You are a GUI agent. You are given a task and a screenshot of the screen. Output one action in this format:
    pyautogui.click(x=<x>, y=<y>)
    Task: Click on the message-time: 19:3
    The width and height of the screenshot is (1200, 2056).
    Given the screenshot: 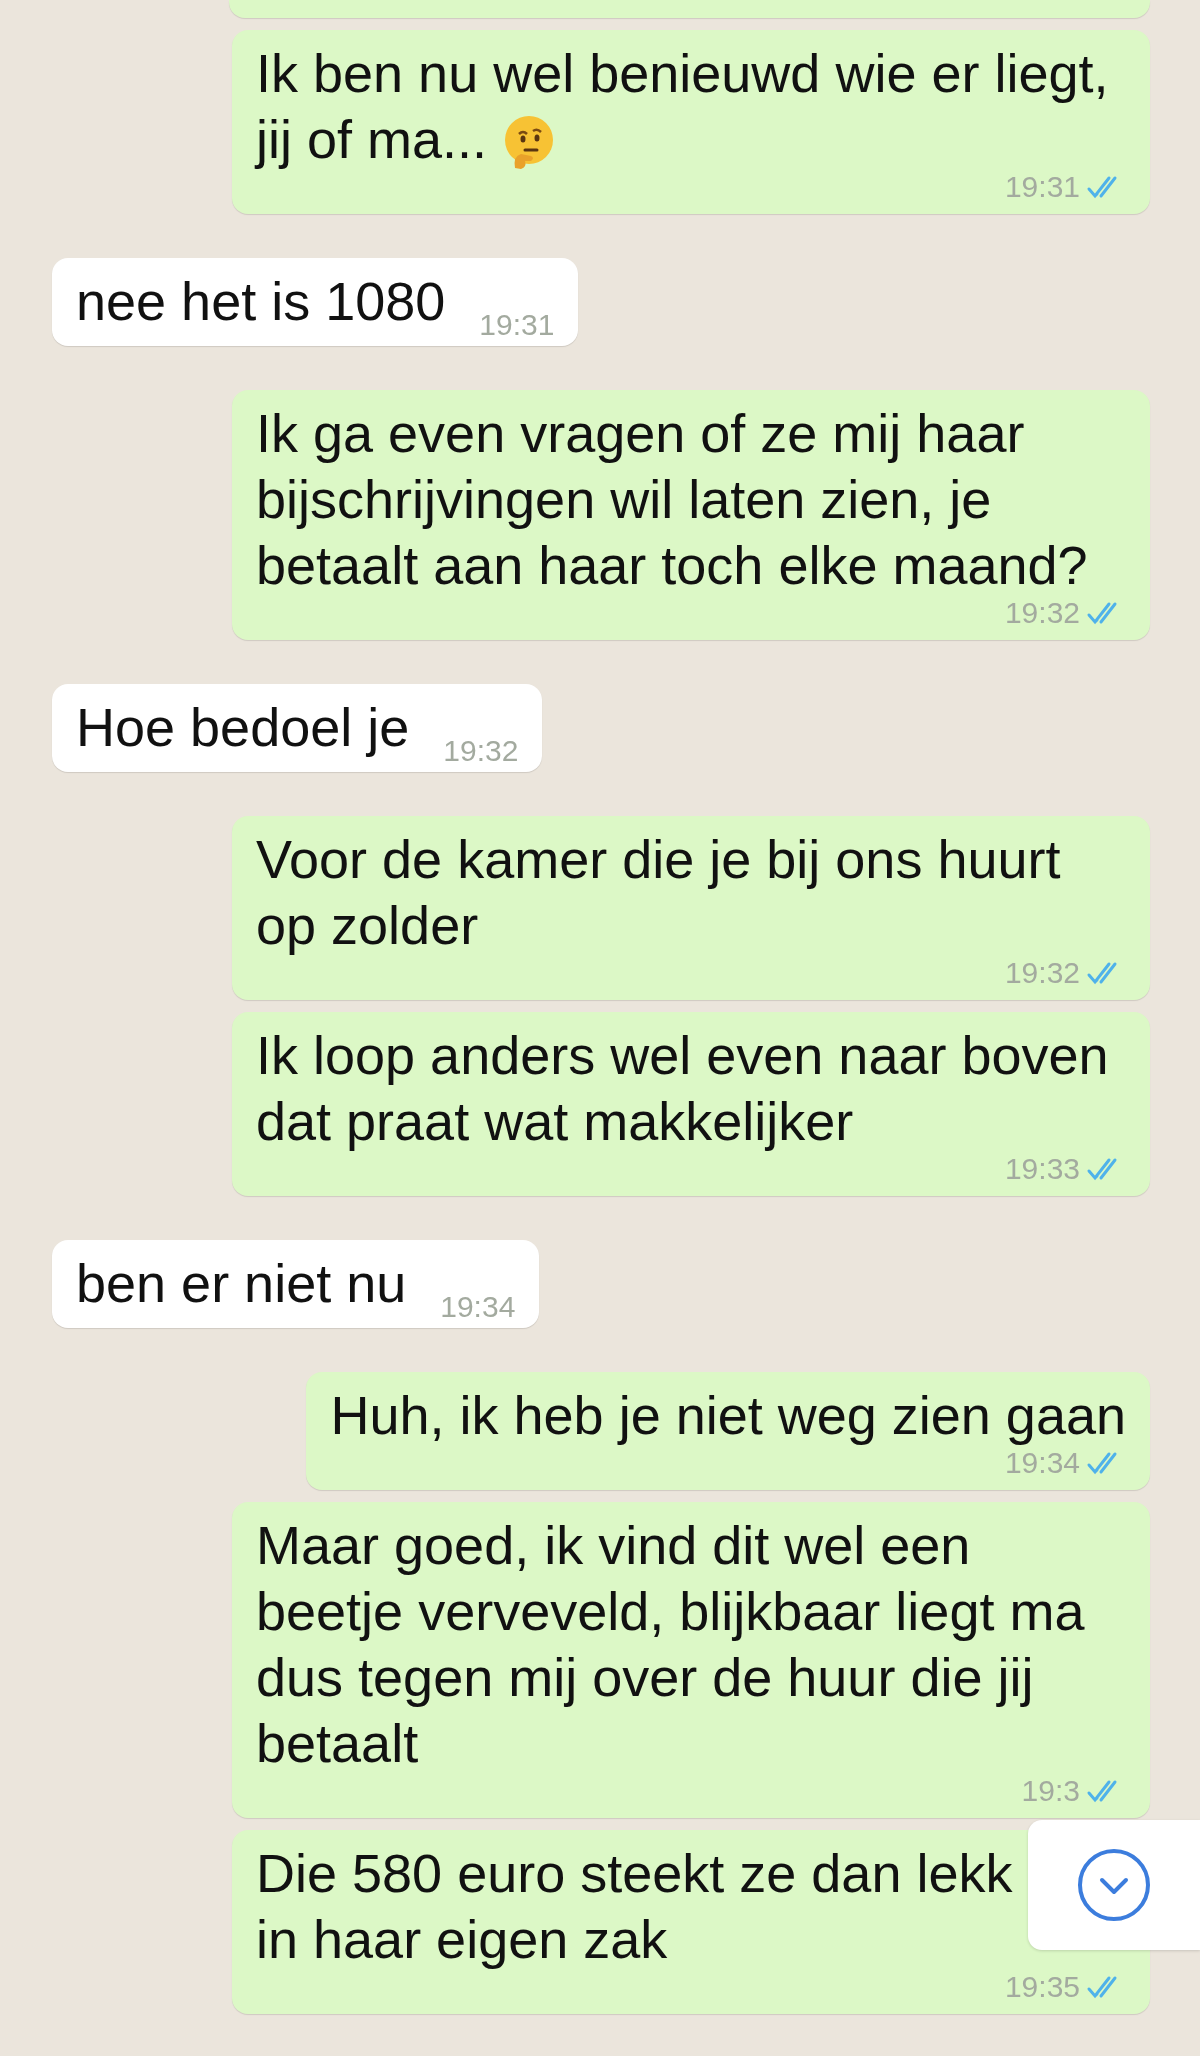 What is the action you would take?
    pyautogui.click(x=1050, y=1791)
    